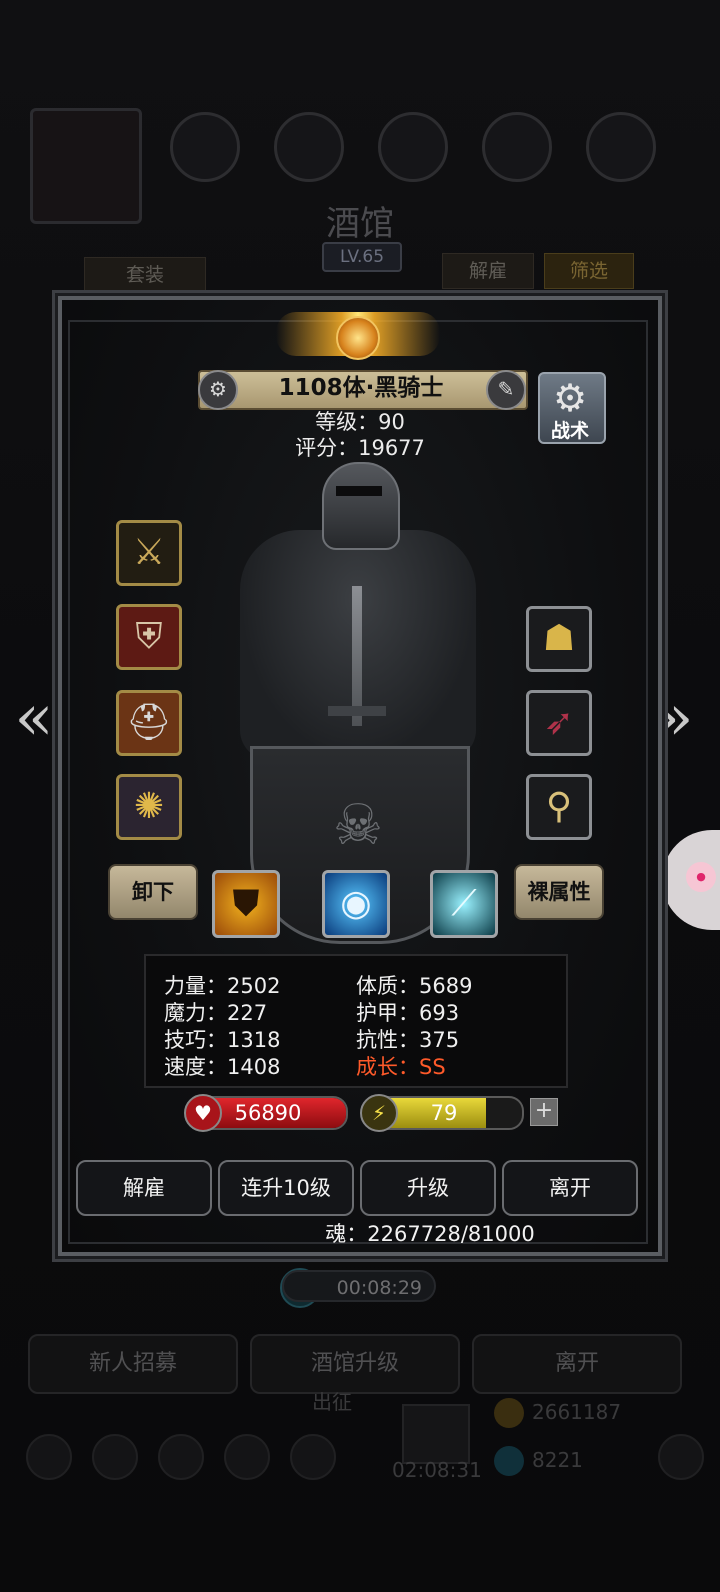 This screenshot has width=720, height=1592. What do you see at coordinates (149, 807) in the screenshot?
I see `amulet-slot-amulet-icon: ✺` at bounding box center [149, 807].